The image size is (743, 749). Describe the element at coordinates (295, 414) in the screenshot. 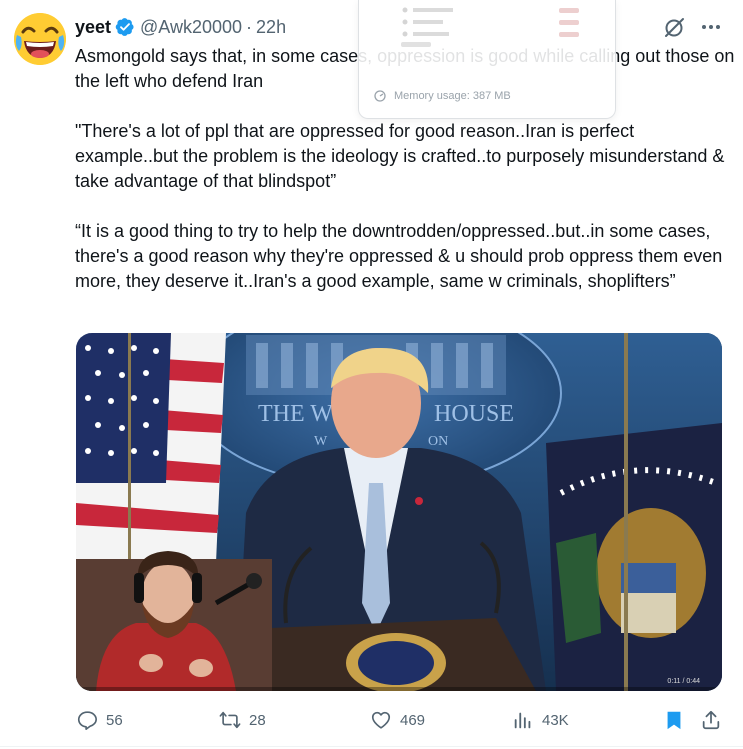

I see `backdrop-text: THE W` at that location.